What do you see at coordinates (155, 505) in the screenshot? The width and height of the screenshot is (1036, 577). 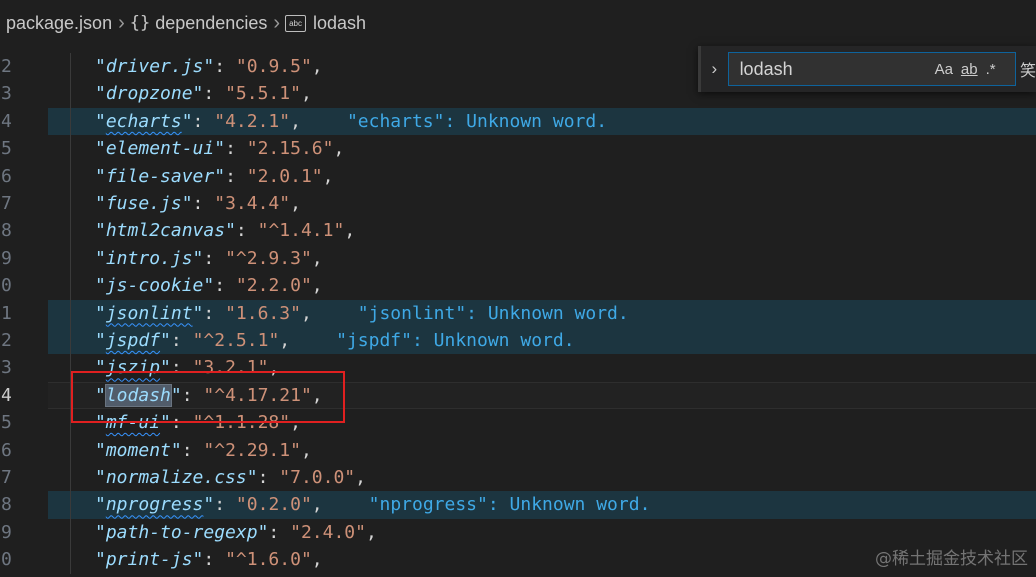 I see `json-key: "nprogress"` at bounding box center [155, 505].